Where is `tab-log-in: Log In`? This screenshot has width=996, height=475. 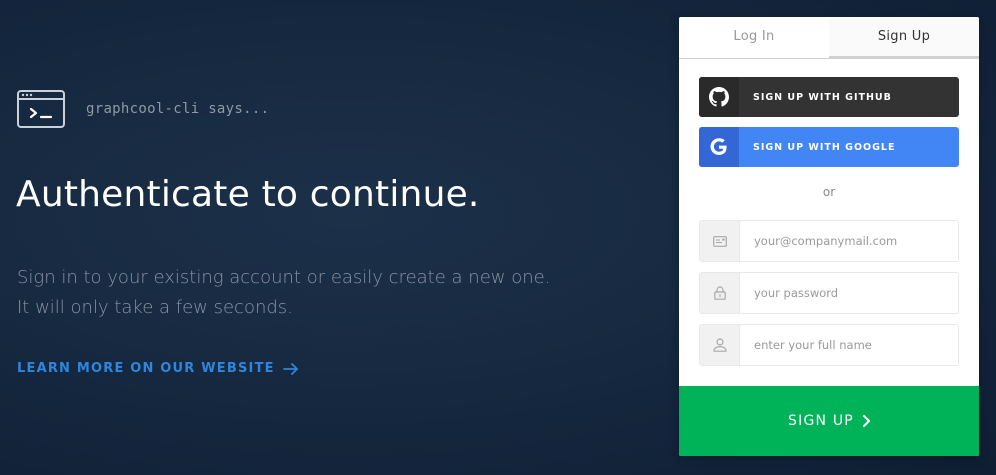
tab-log-in: Log In is located at coordinates (754, 37).